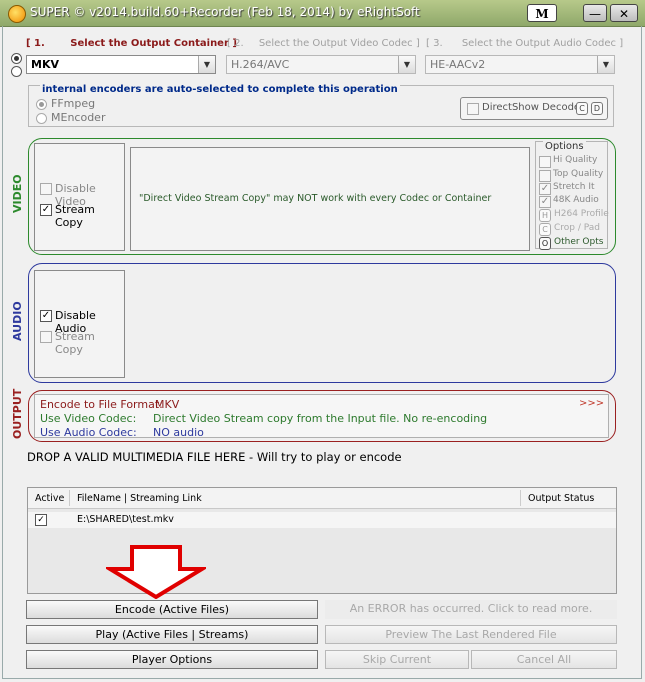 The image size is (645, 682). I want to click on stretch-it-label: Stretch It, so click(574, 187).